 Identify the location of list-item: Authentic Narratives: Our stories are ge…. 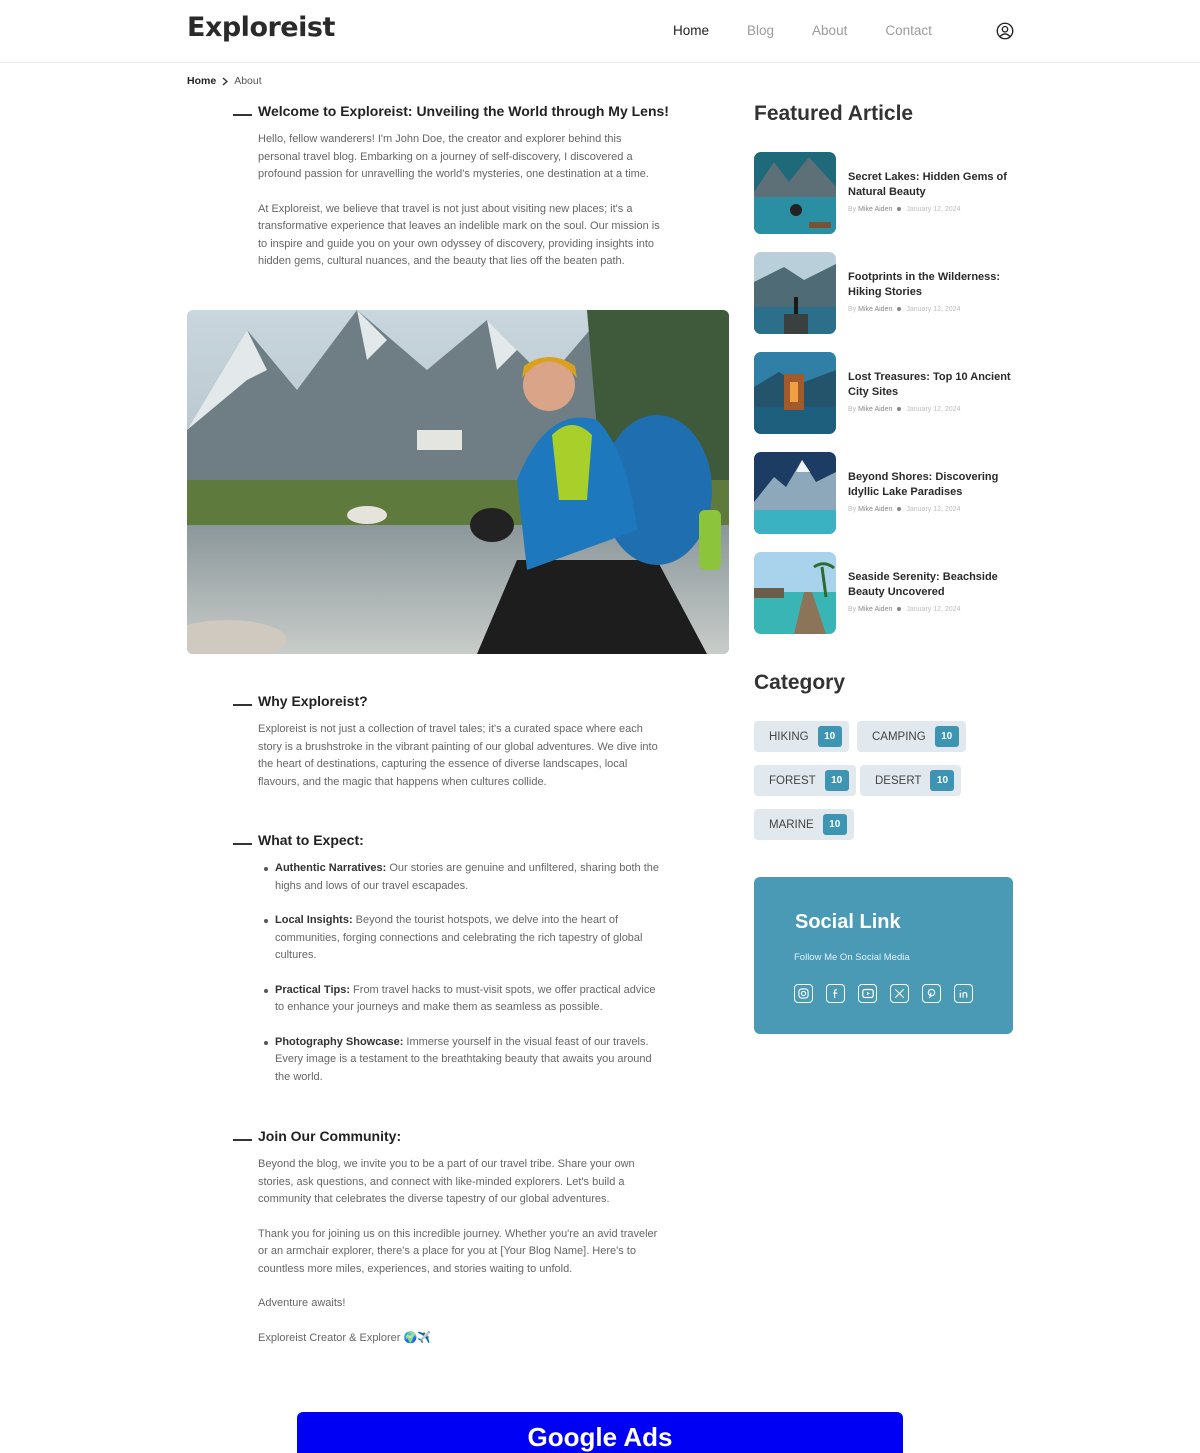
(464, 877).